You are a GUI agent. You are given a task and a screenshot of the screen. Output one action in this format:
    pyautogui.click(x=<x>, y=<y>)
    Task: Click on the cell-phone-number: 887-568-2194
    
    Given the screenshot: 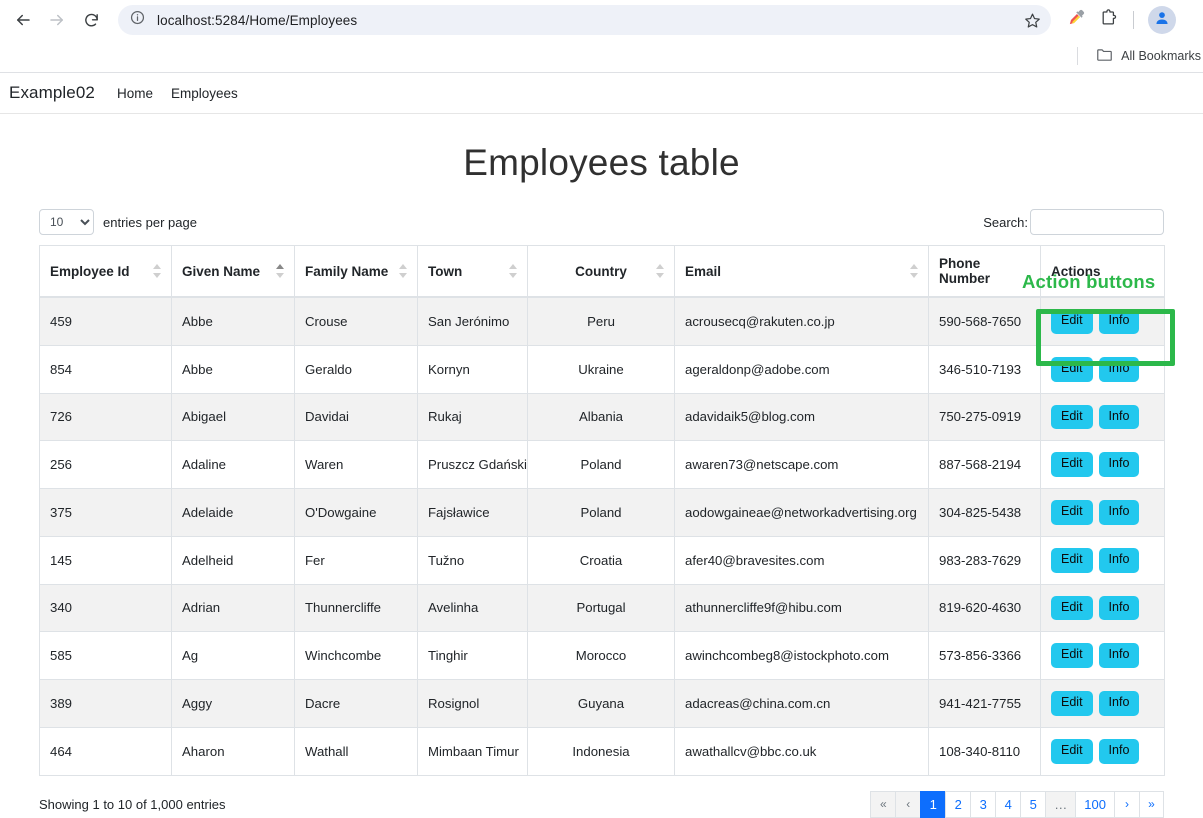 What is the action you would take?
    pyautogui.click(x=984, y=464)
    